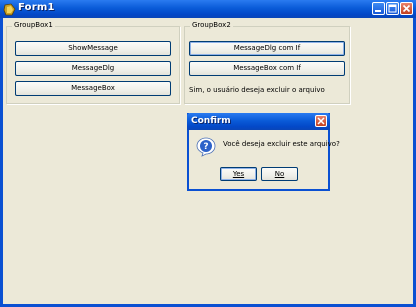 The height and width of the screenshot is (307, 416). I want to click on title-bar: Form1, so click(208, 9).